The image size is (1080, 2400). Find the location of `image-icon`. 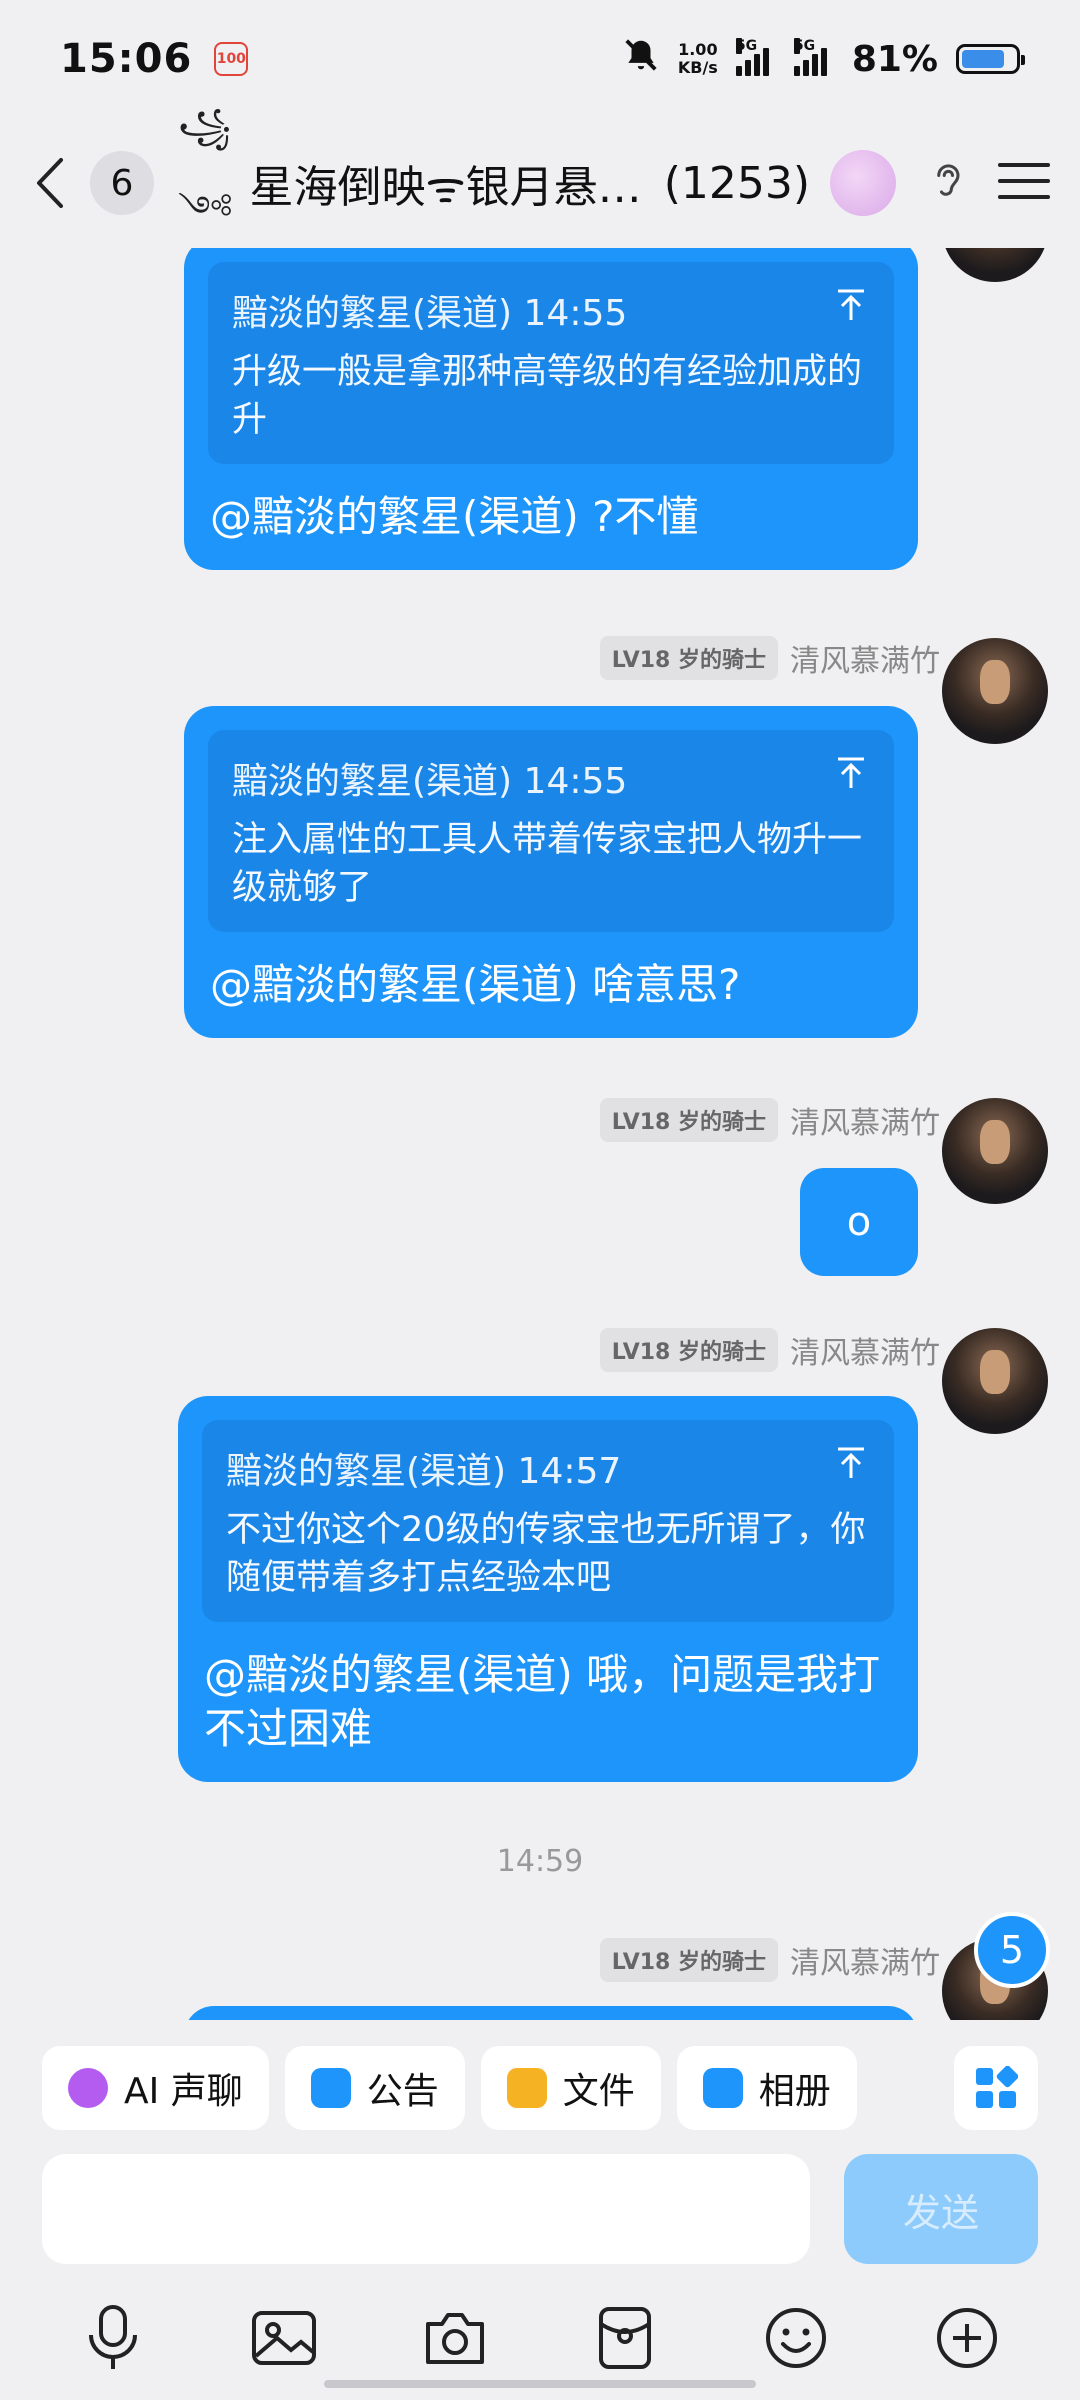

image-icon is located at coordinates (284, 2338).